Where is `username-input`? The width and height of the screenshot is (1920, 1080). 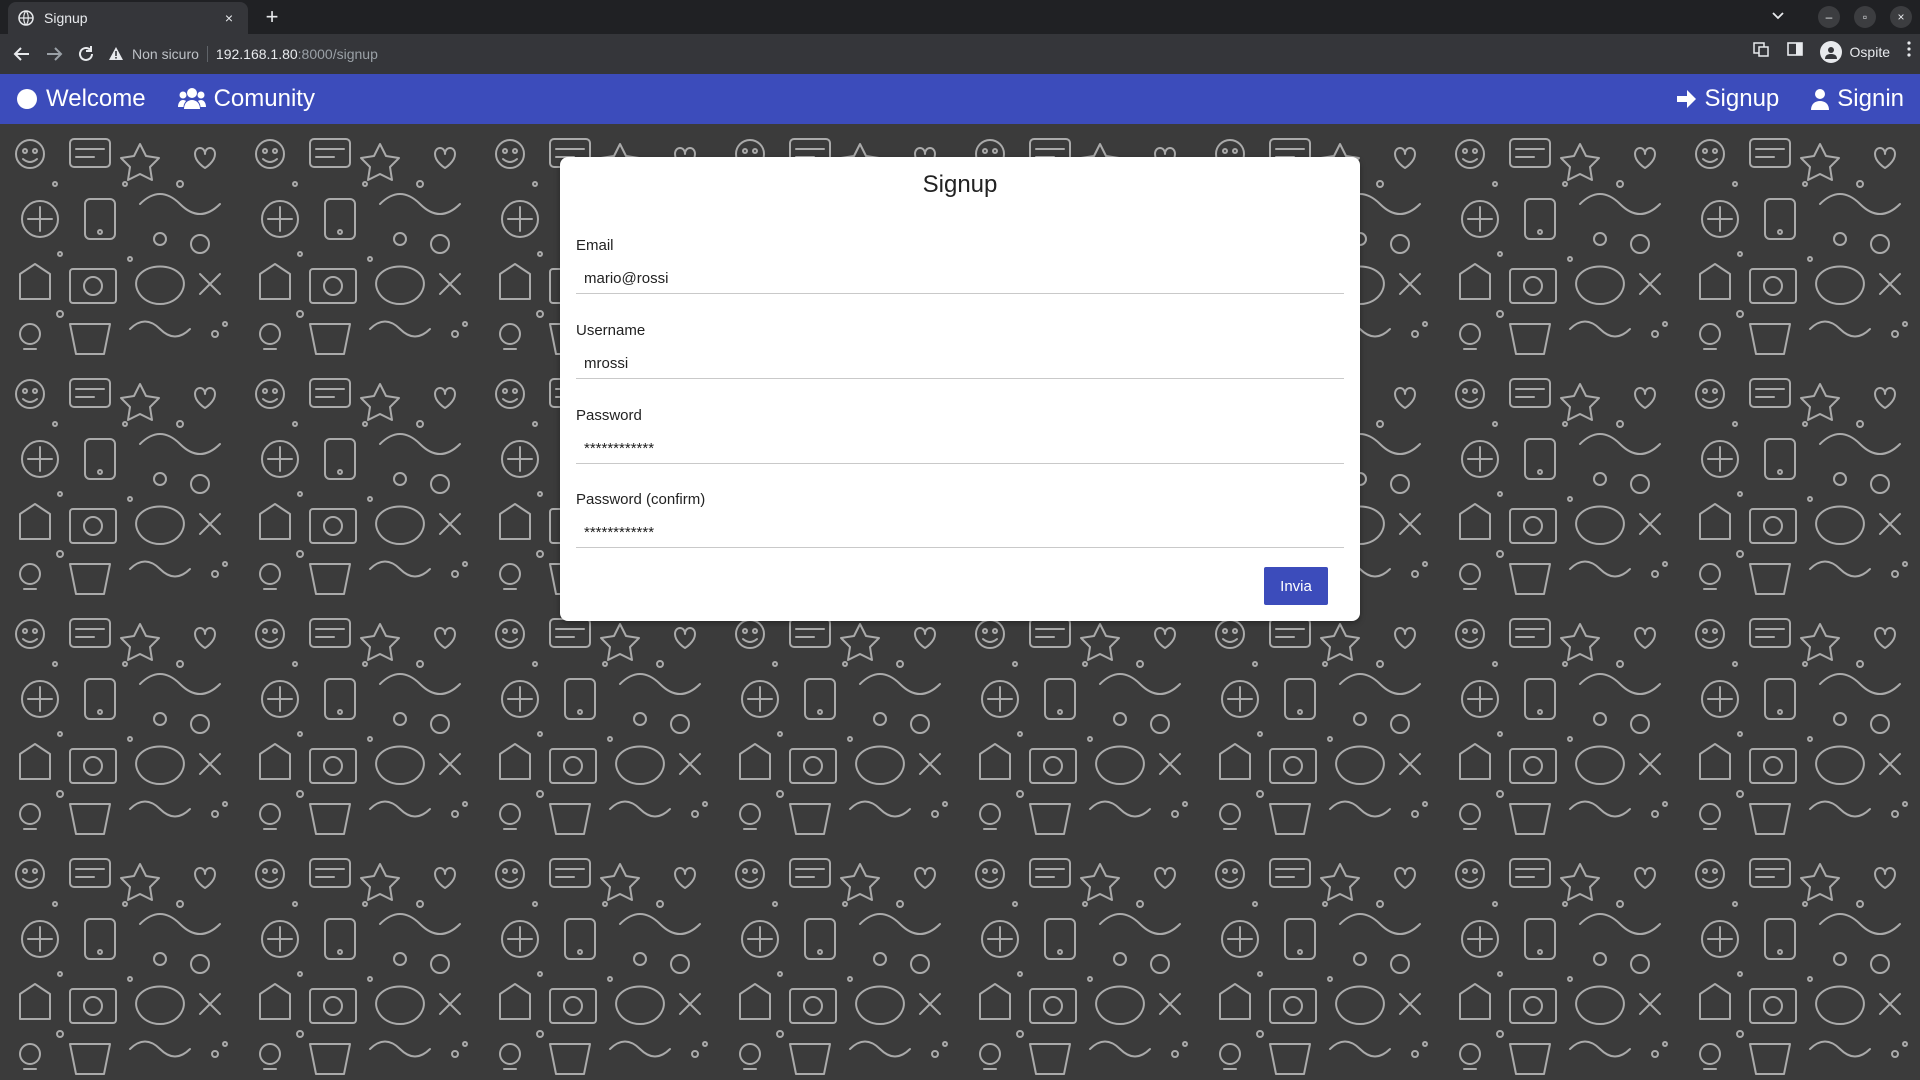 username-input is located at coordinates (960, 364).